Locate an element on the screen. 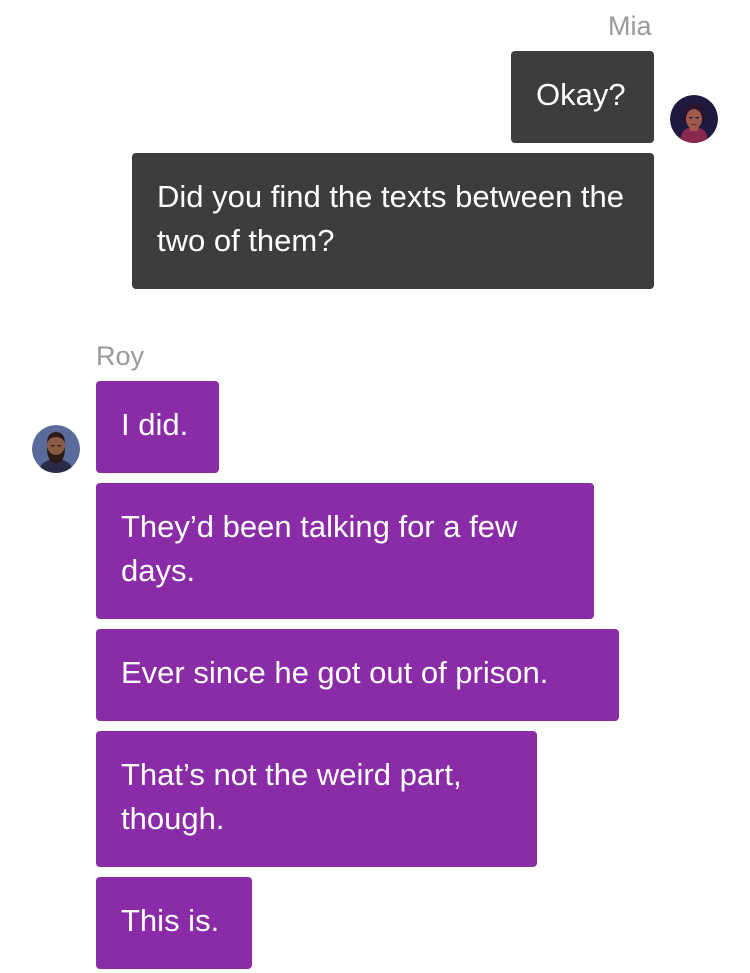  sender-name-roy: Roy is located at coordinates (120, 356).